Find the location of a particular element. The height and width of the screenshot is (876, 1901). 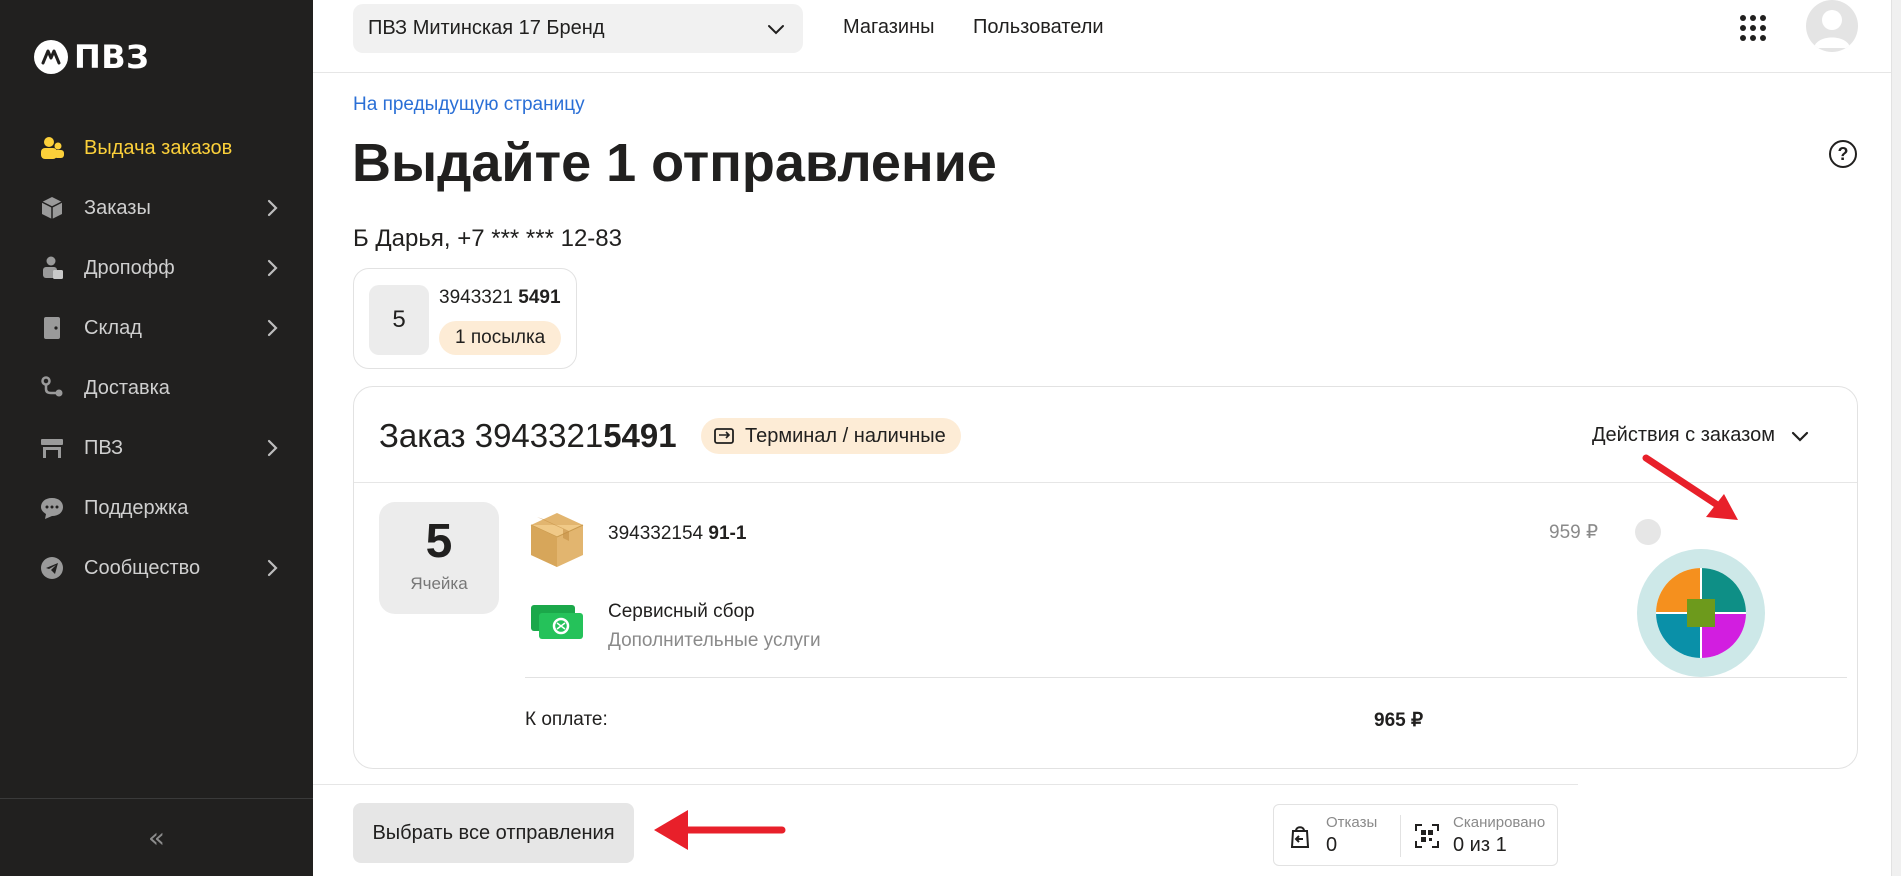

scanned-counter: Сканировано 0 из 1 is located at coordinates (1479, 836).